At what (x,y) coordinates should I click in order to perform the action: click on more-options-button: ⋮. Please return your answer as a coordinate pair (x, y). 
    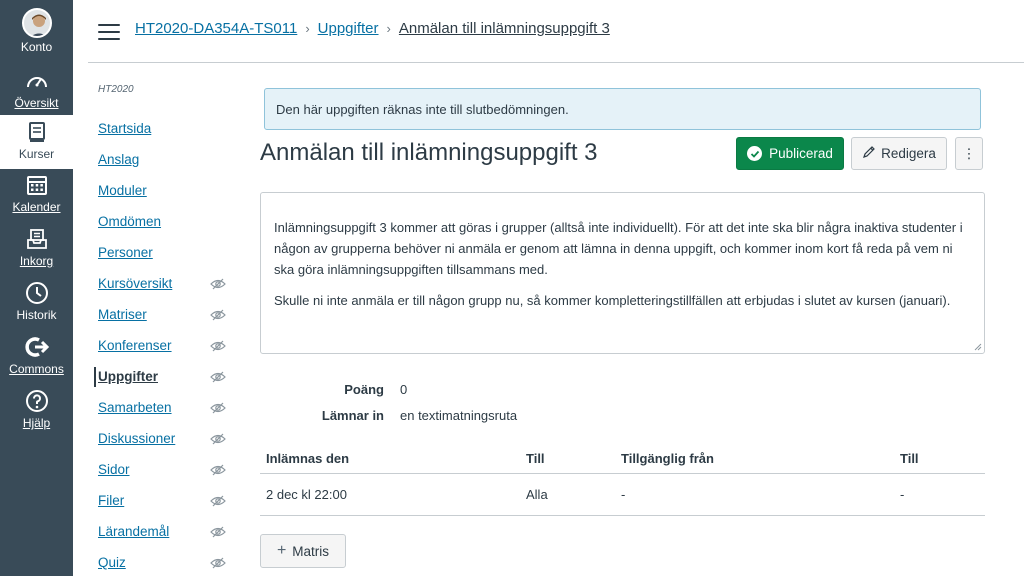
    Looking at the image, I should click on (969, 153).